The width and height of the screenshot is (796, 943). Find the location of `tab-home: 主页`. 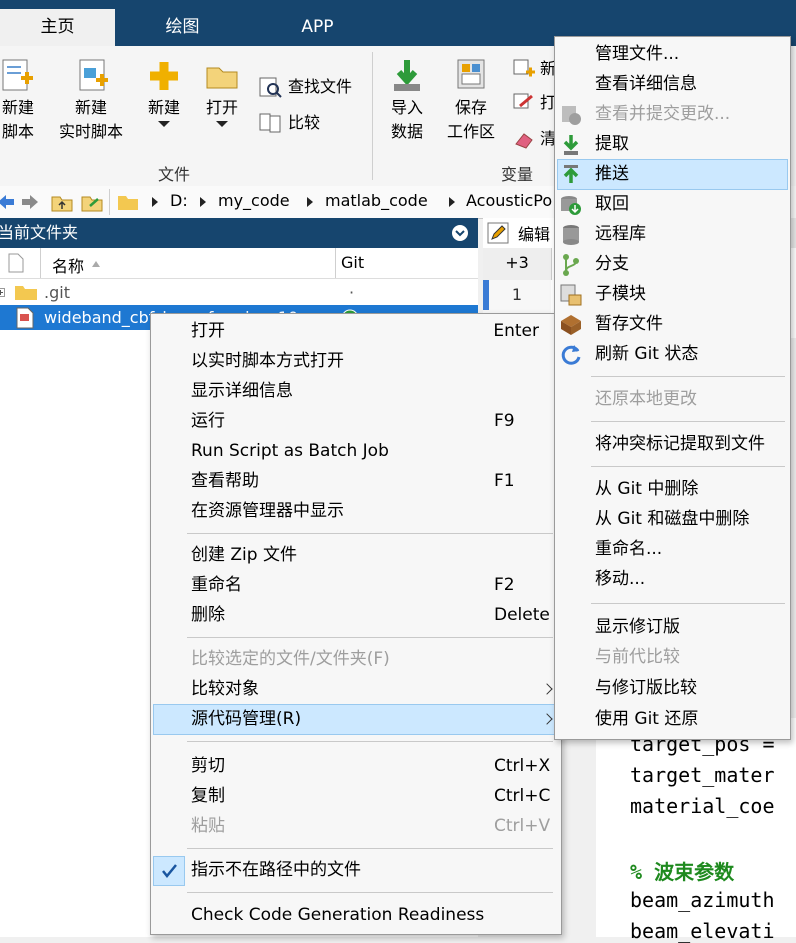

tab-home: 主页 is located at coordinates (57, 27).